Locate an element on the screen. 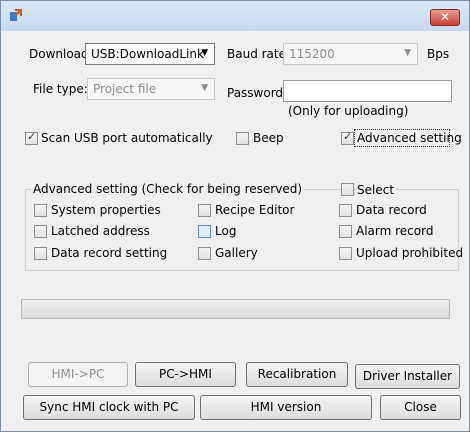 The height and width of the screenshot is (432, 470). data-record-label: Data record is located at coordinates (391, 210).